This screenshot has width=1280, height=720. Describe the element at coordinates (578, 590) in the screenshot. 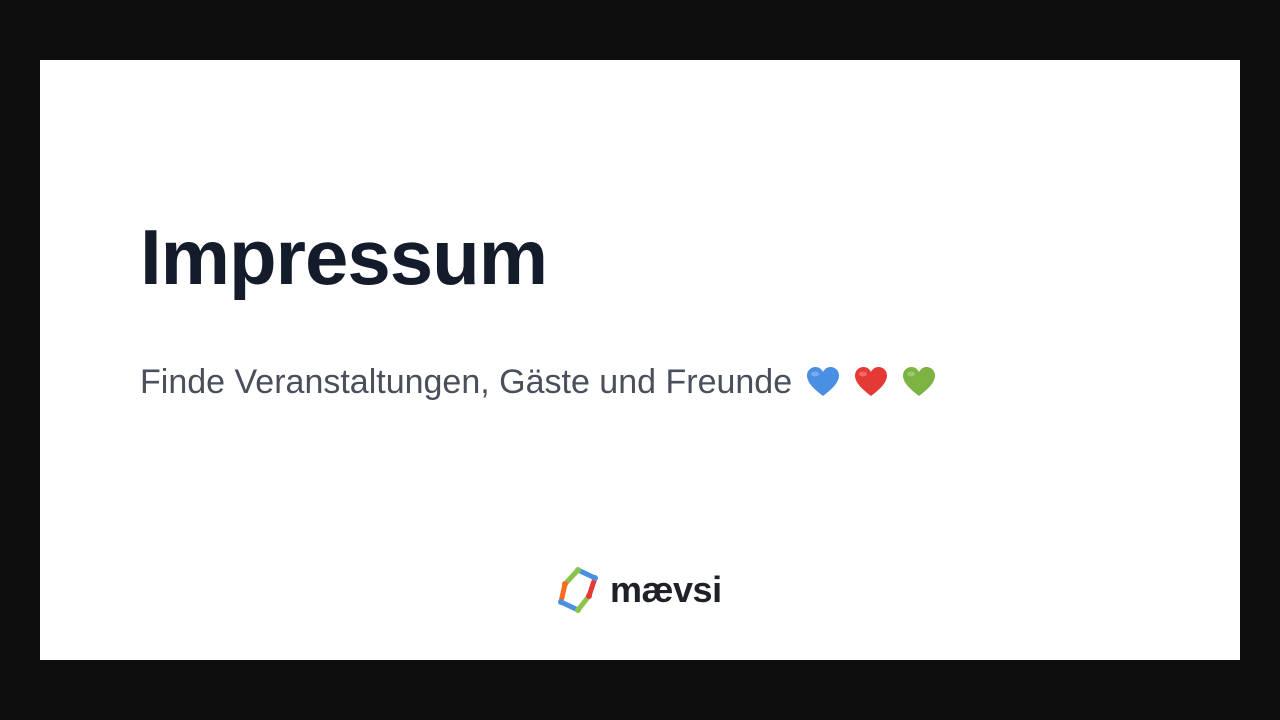

I see `maevsi-logo-icon` at that location.